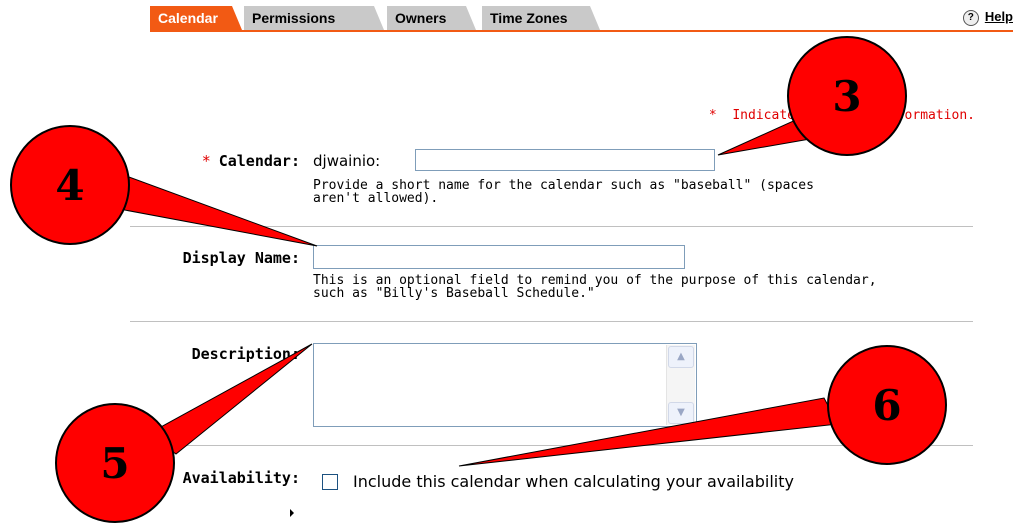 This screenshot has width=1013, height=523. What do you see at coordinates (847, 96) in the screenshot?
I see `callout-3: 3` at bounding box center [847, 96].